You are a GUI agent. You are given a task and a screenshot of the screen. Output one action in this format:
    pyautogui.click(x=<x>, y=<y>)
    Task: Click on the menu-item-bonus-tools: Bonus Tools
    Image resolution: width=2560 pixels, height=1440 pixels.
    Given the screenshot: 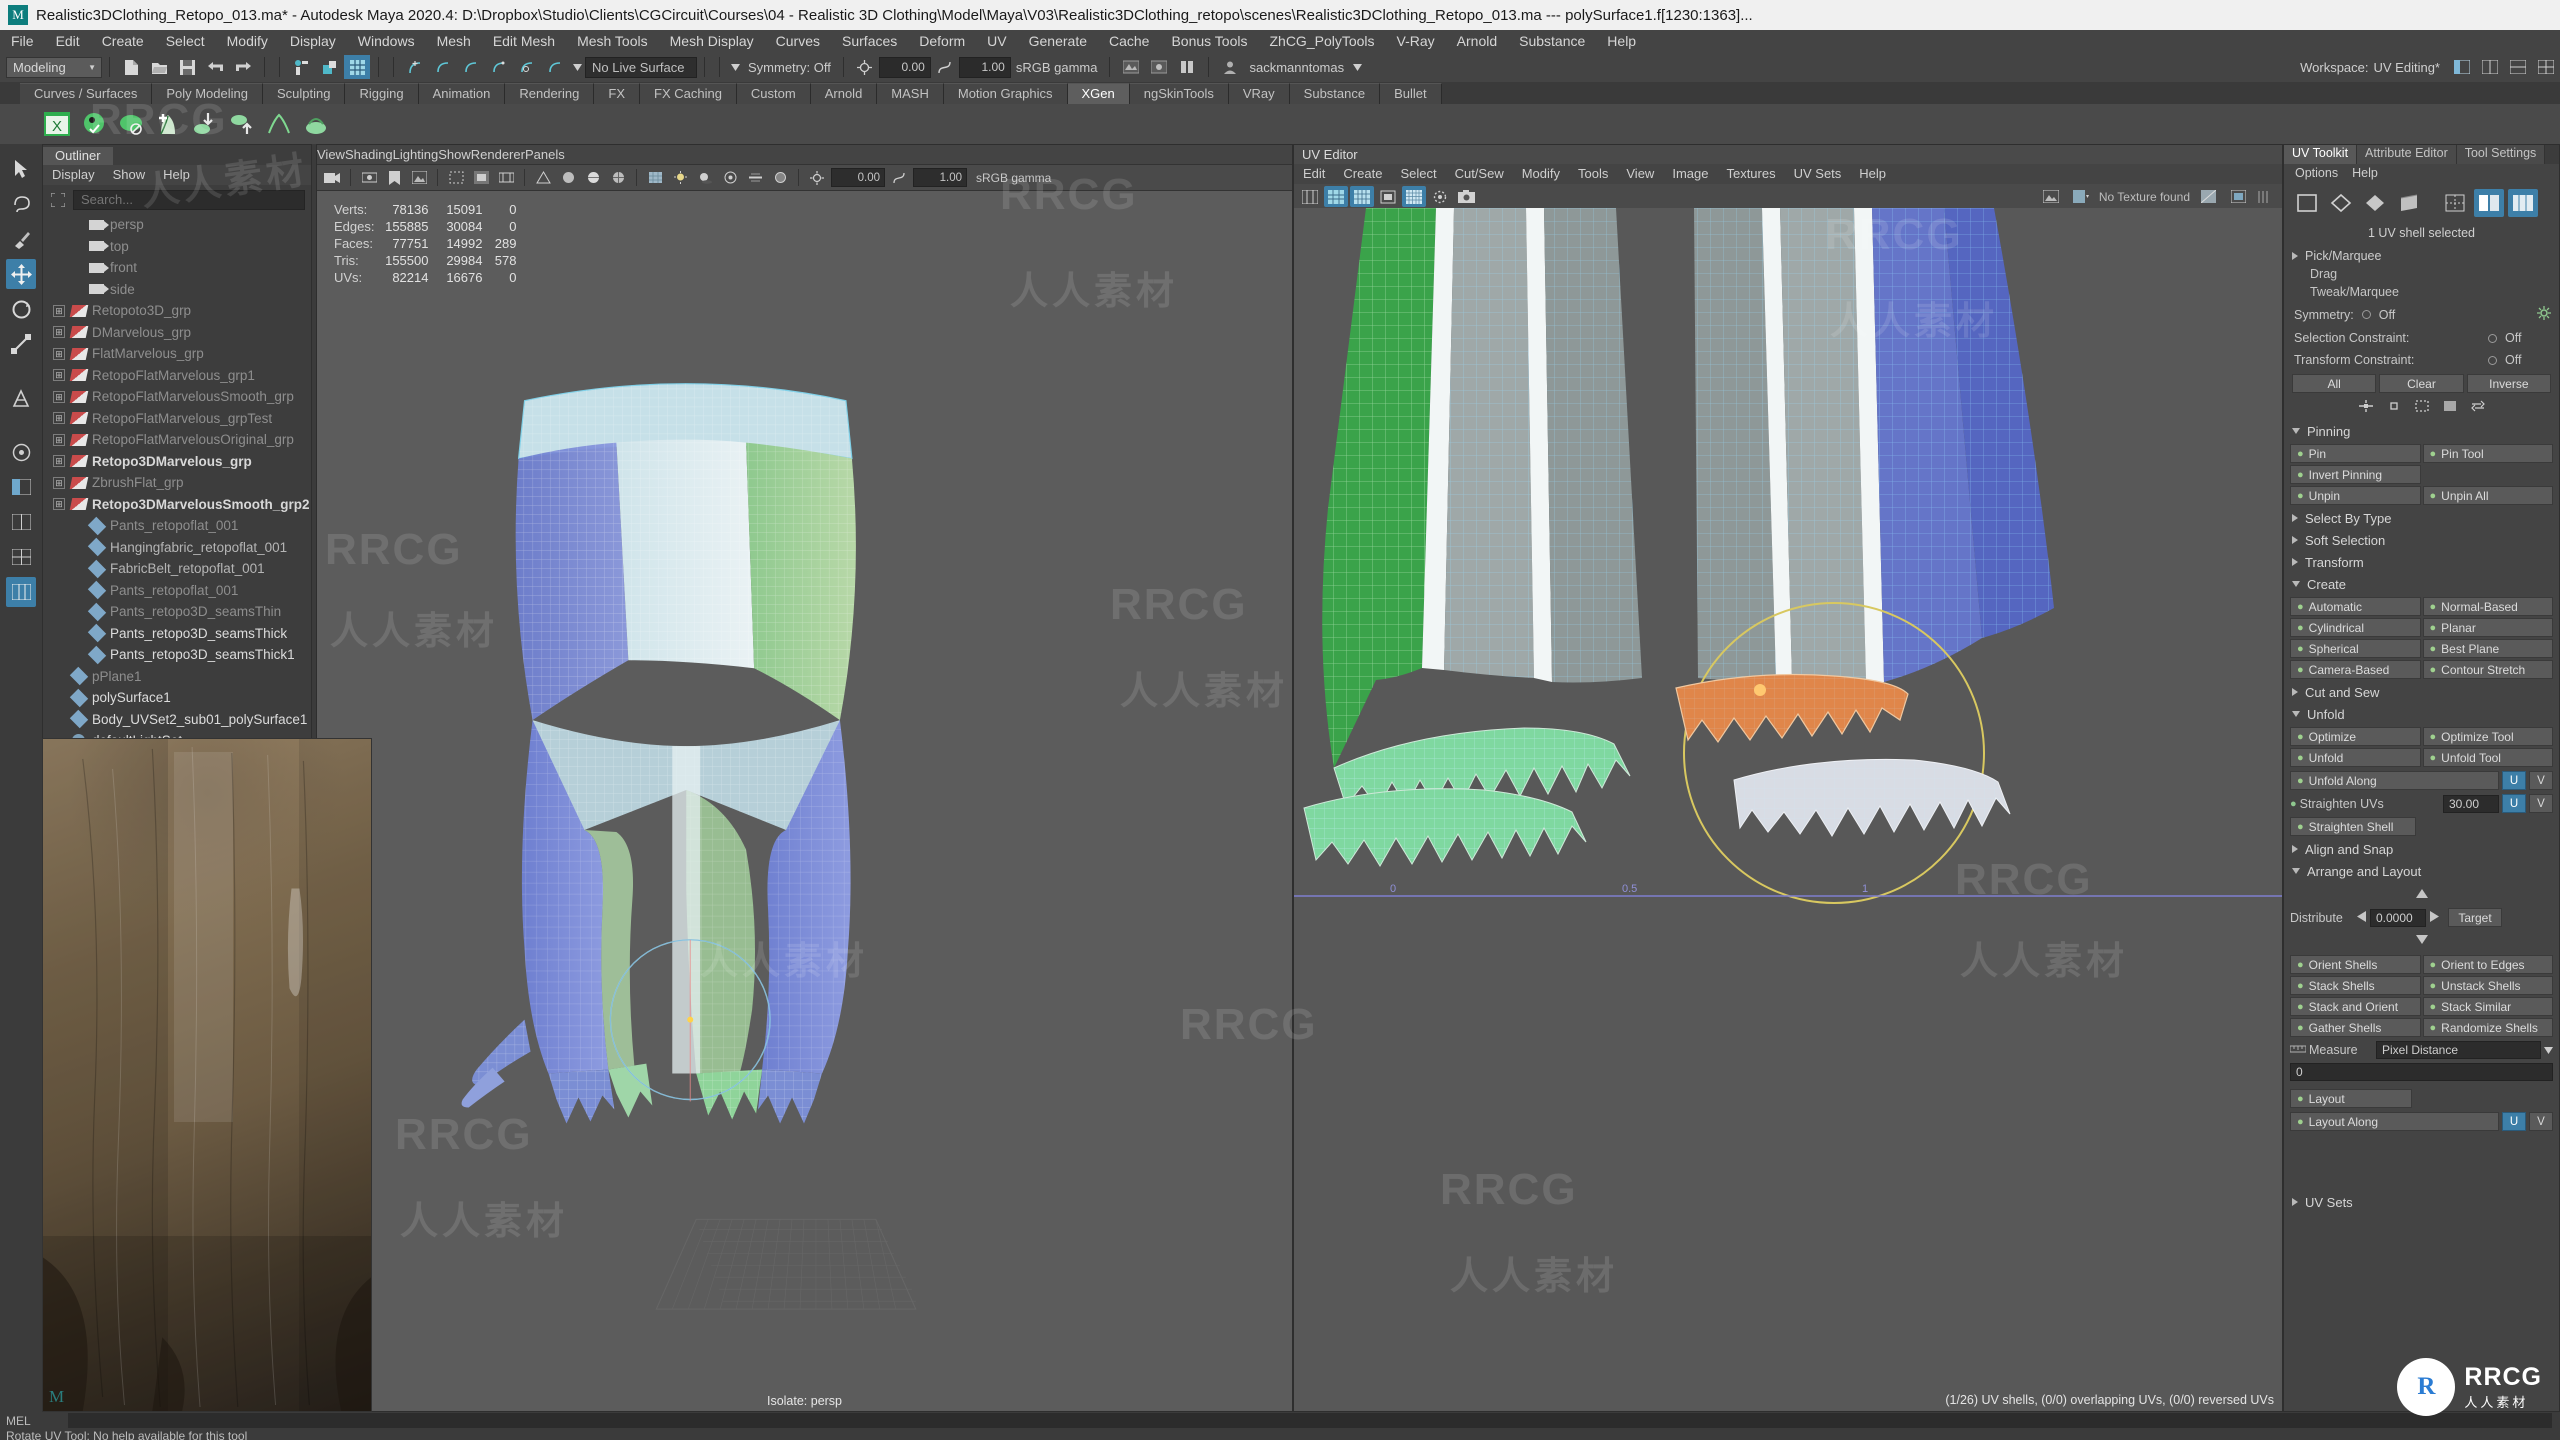 What is the action you would take?
    pyautogui.click(x=1209, y=41)
    